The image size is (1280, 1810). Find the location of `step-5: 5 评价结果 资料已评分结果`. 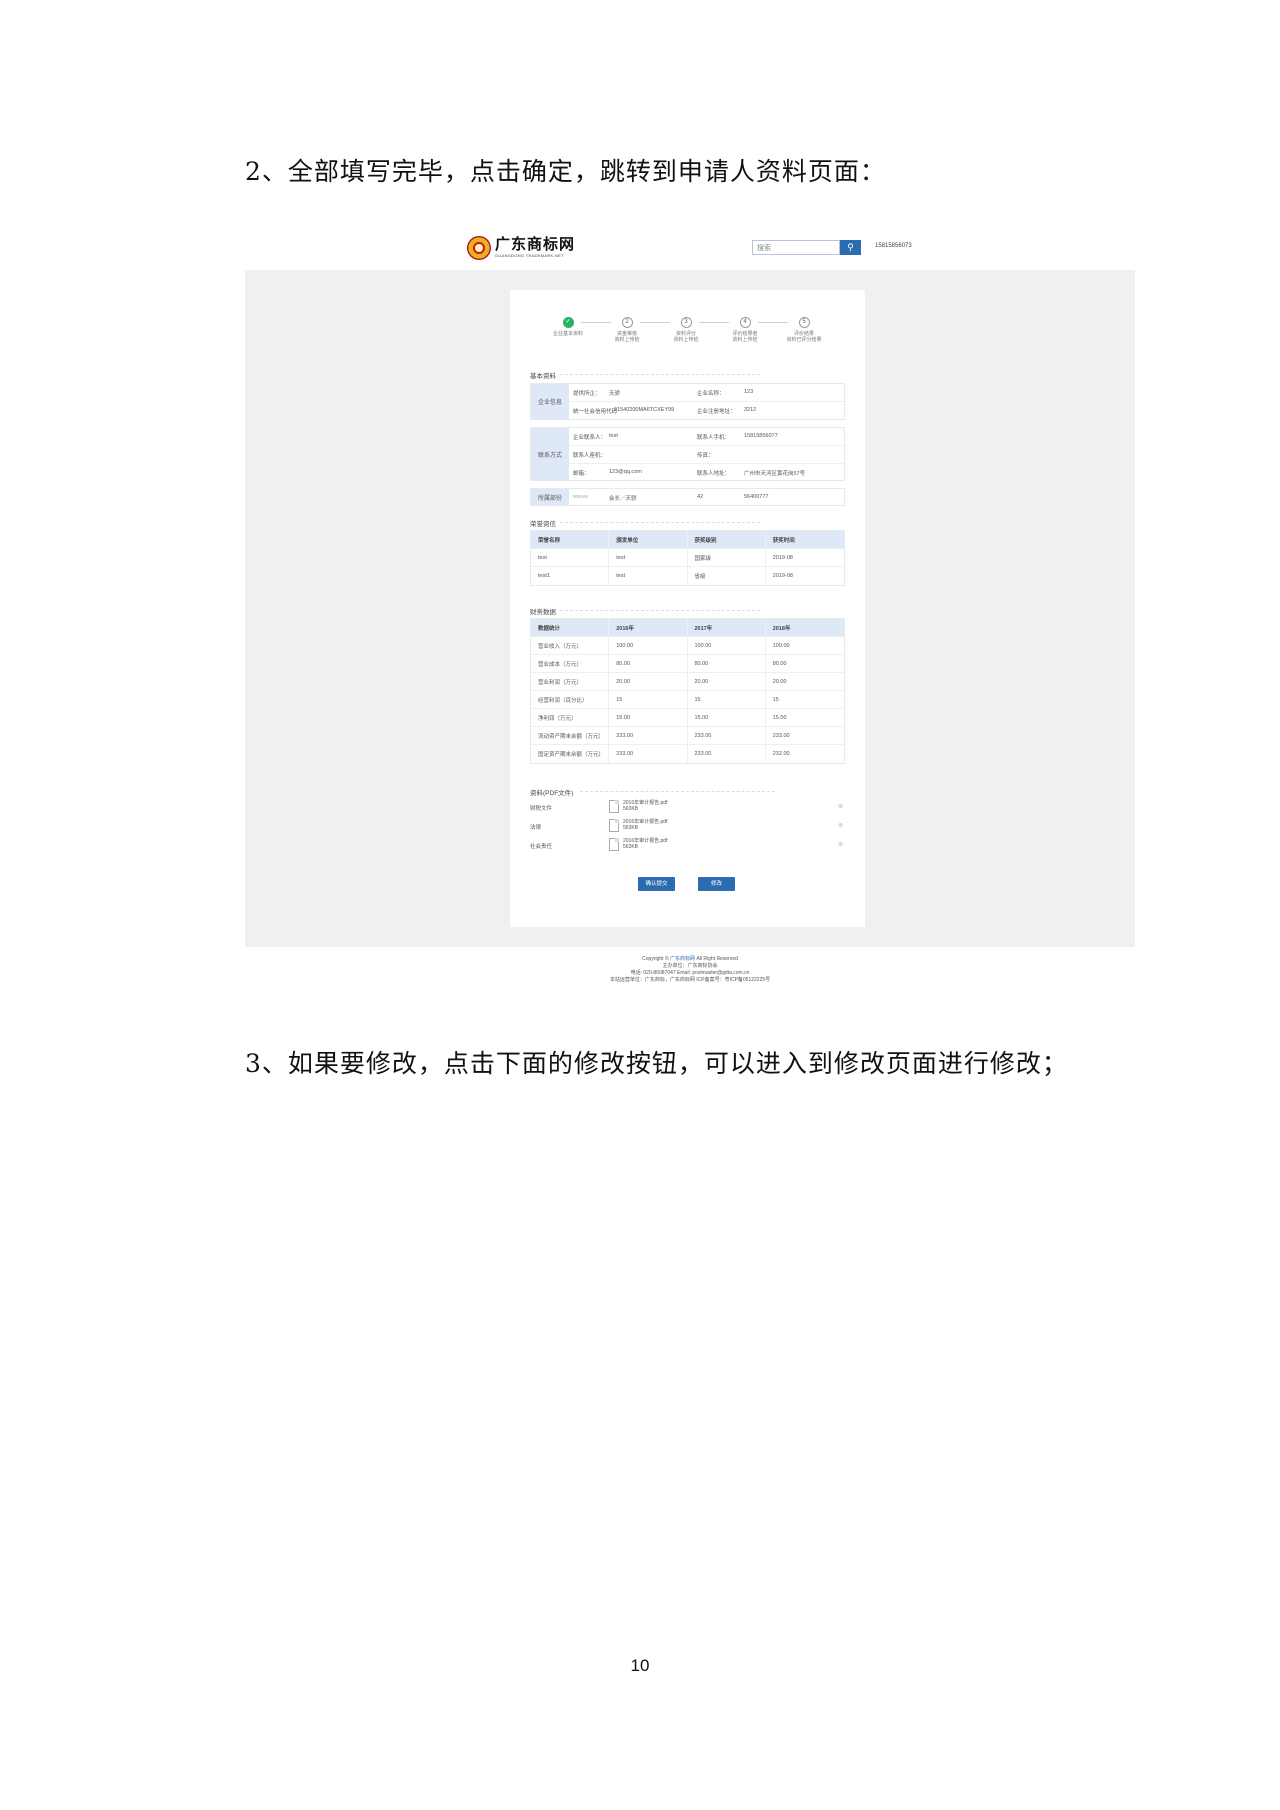

step-5: 5 评价结果 资料已评分结果 is located at coordinates (804, 330).